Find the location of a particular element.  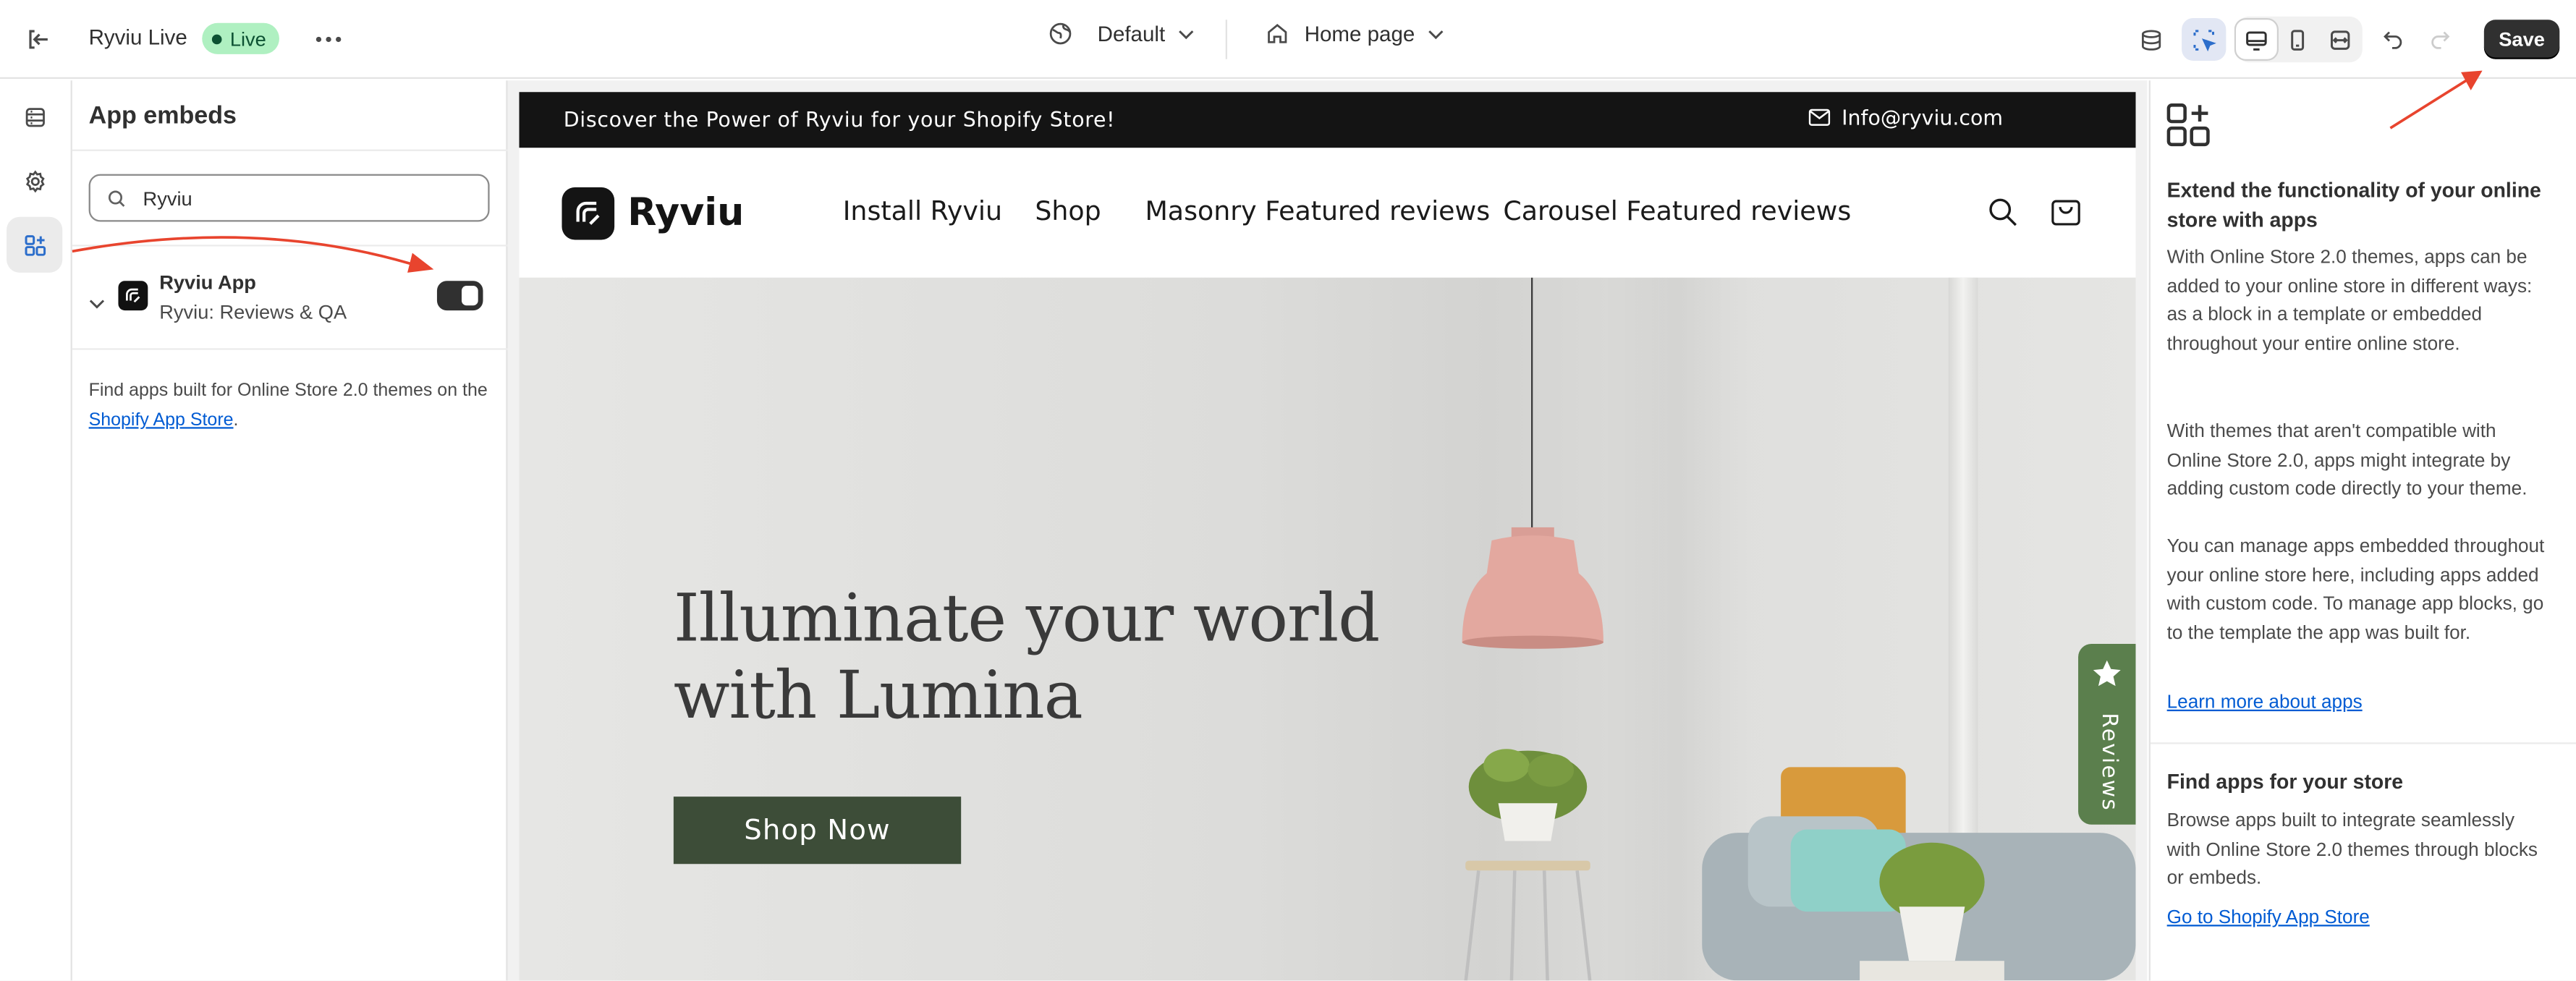

app-embed-row: Ryviu App Ryviu: Reviews & QA is located at coordinates (290, 307).